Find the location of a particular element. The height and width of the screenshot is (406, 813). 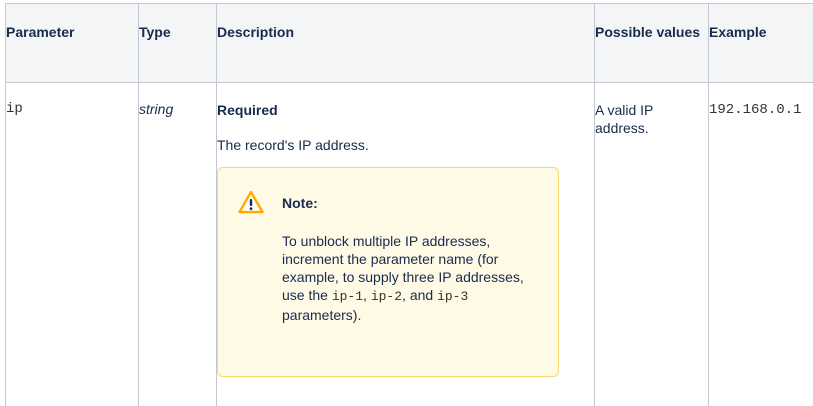

header-parameter: Parameter is located at coordinates (72, 43).